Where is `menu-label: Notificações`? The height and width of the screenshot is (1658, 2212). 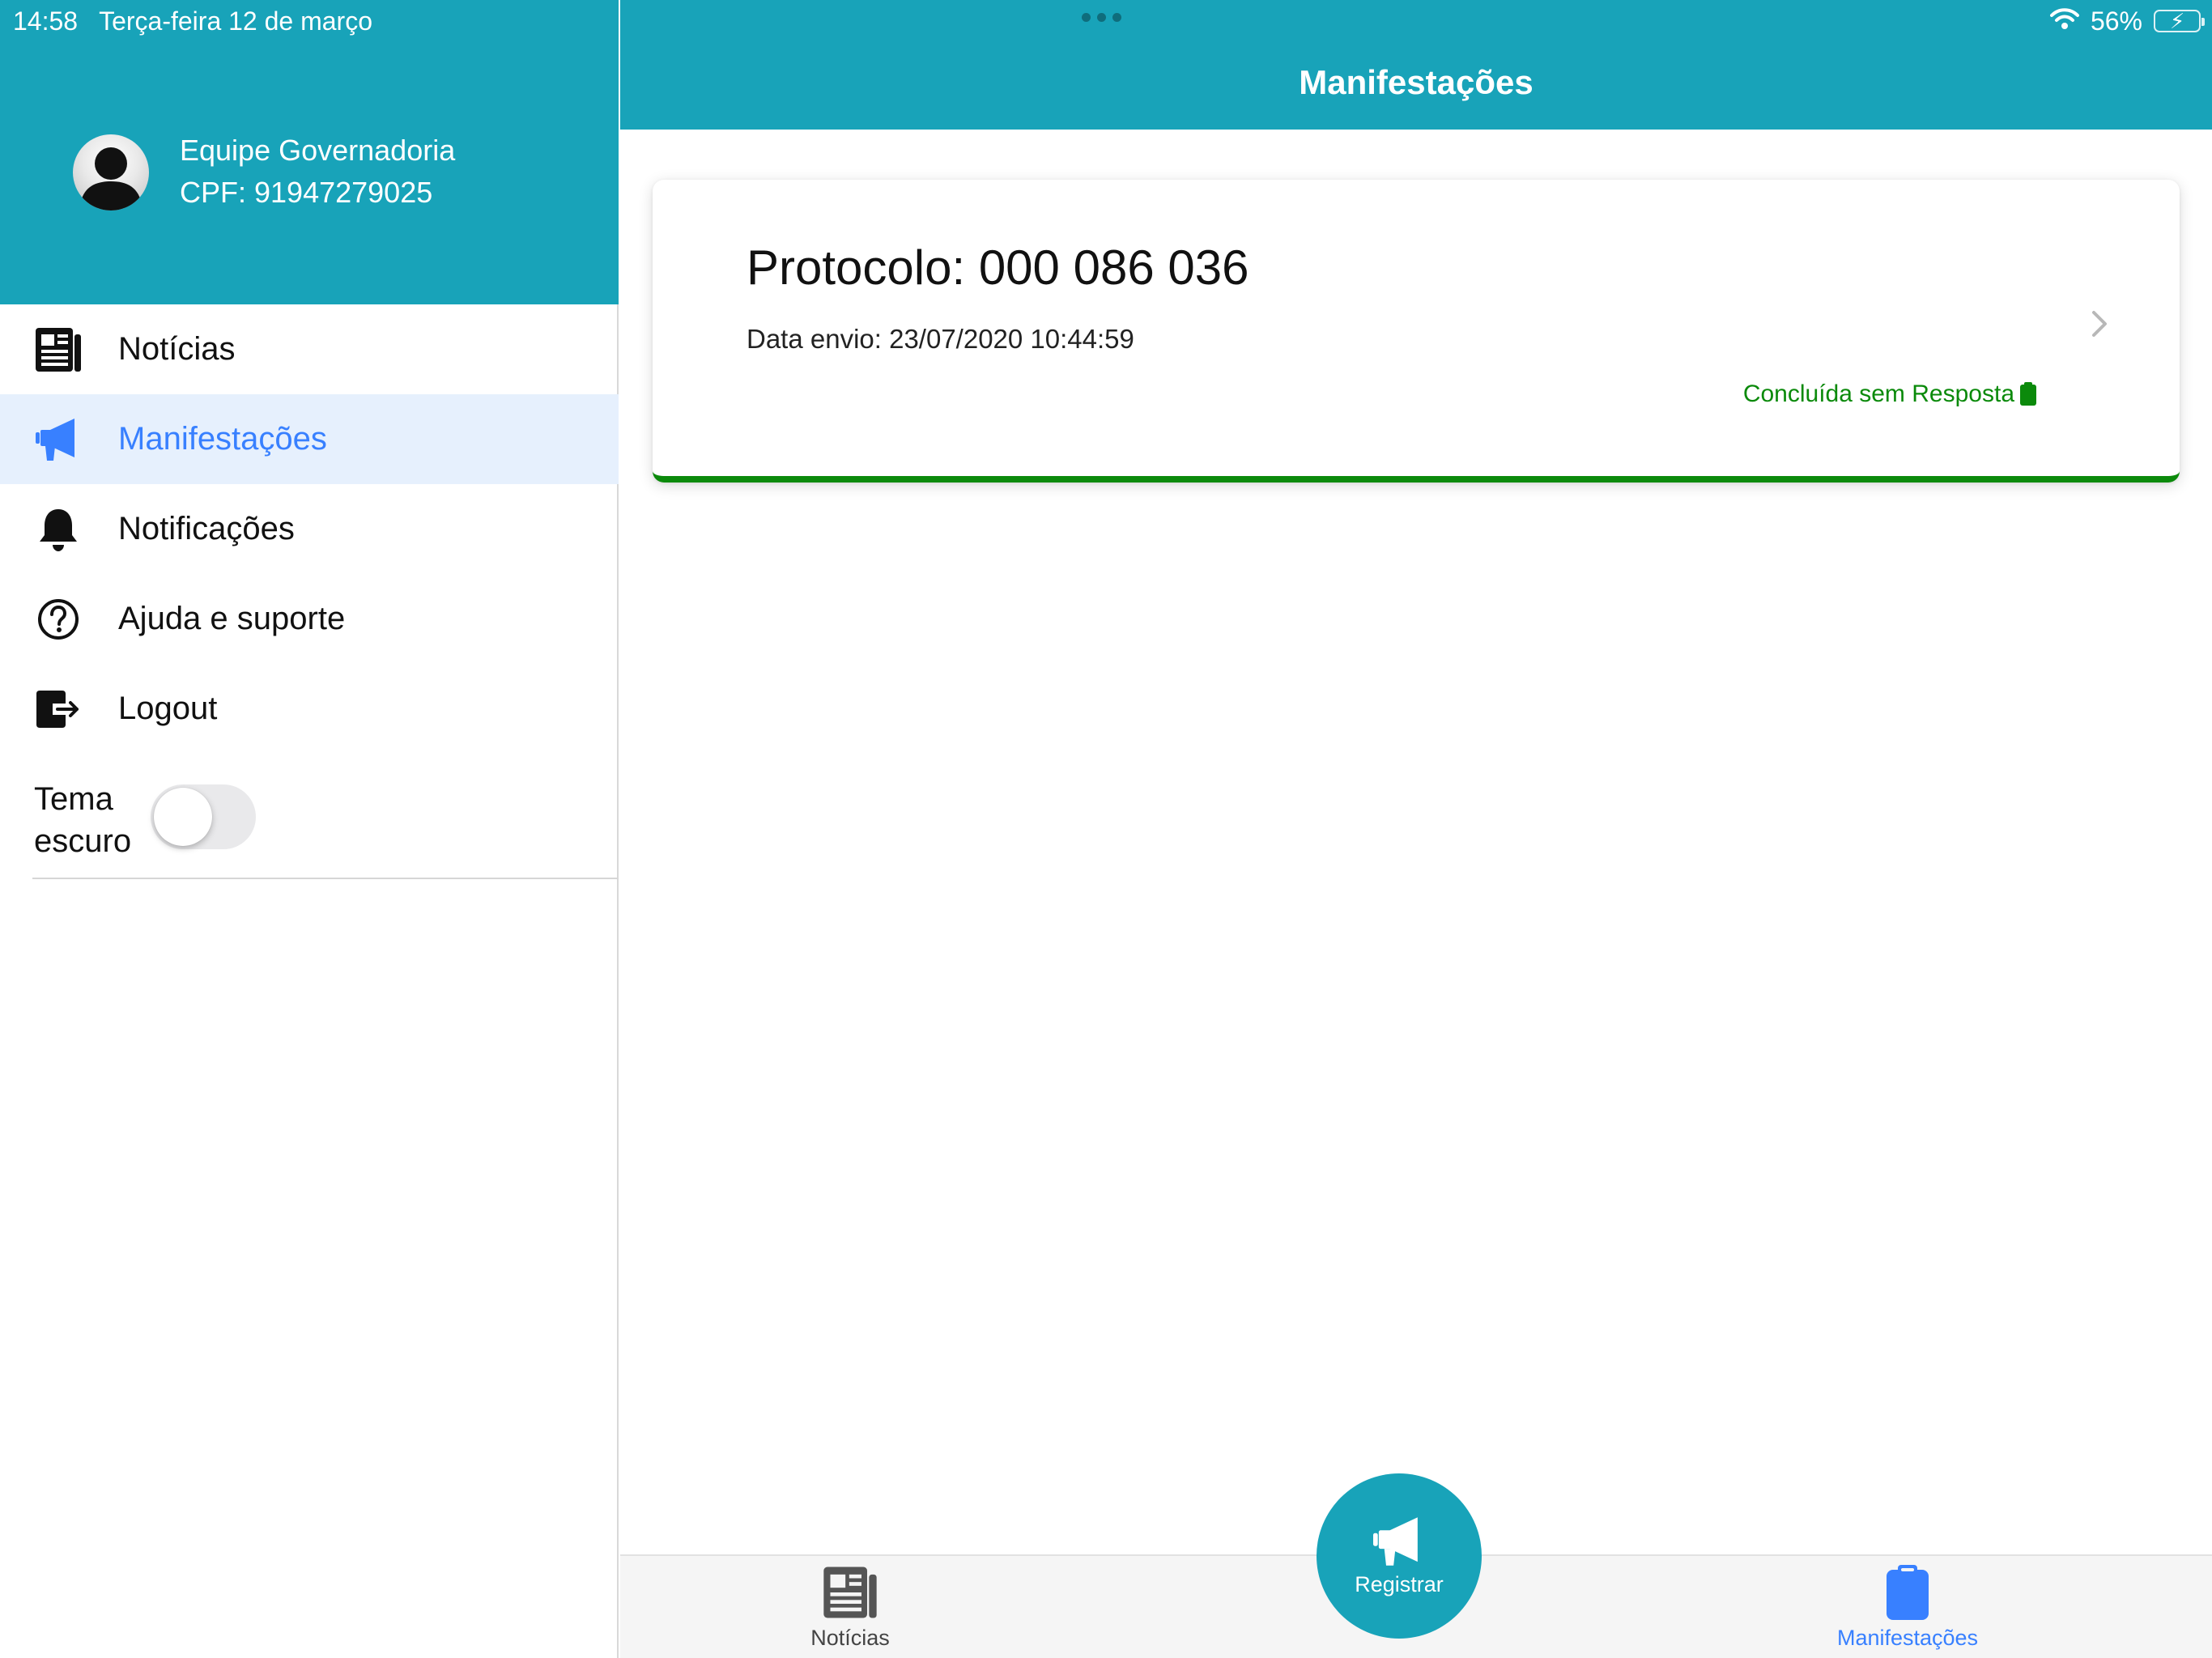
menu-label: Notificações is located at coordinates (207, 528).